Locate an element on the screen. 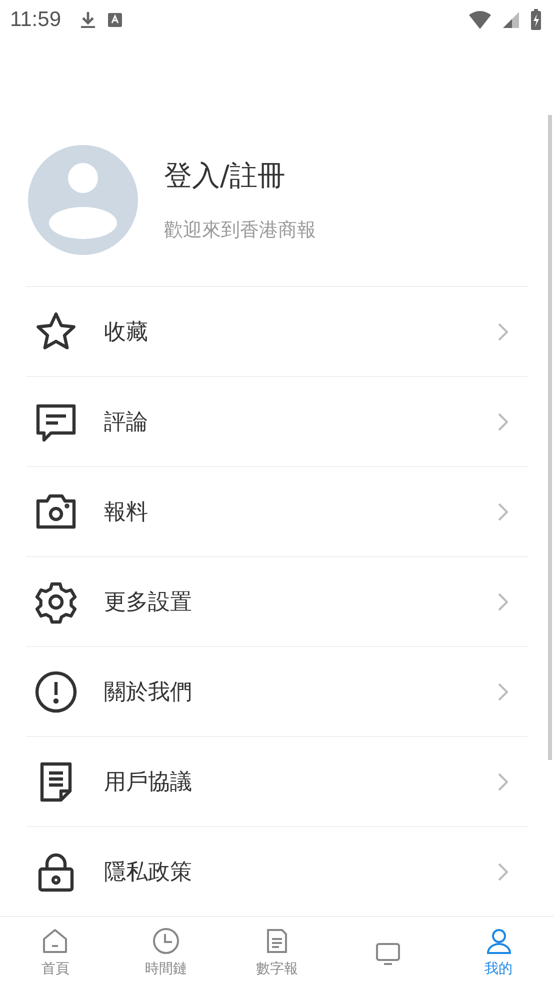 This screenshot has height=984, width=554. wifi-icon is located at coordinates (480, 20).